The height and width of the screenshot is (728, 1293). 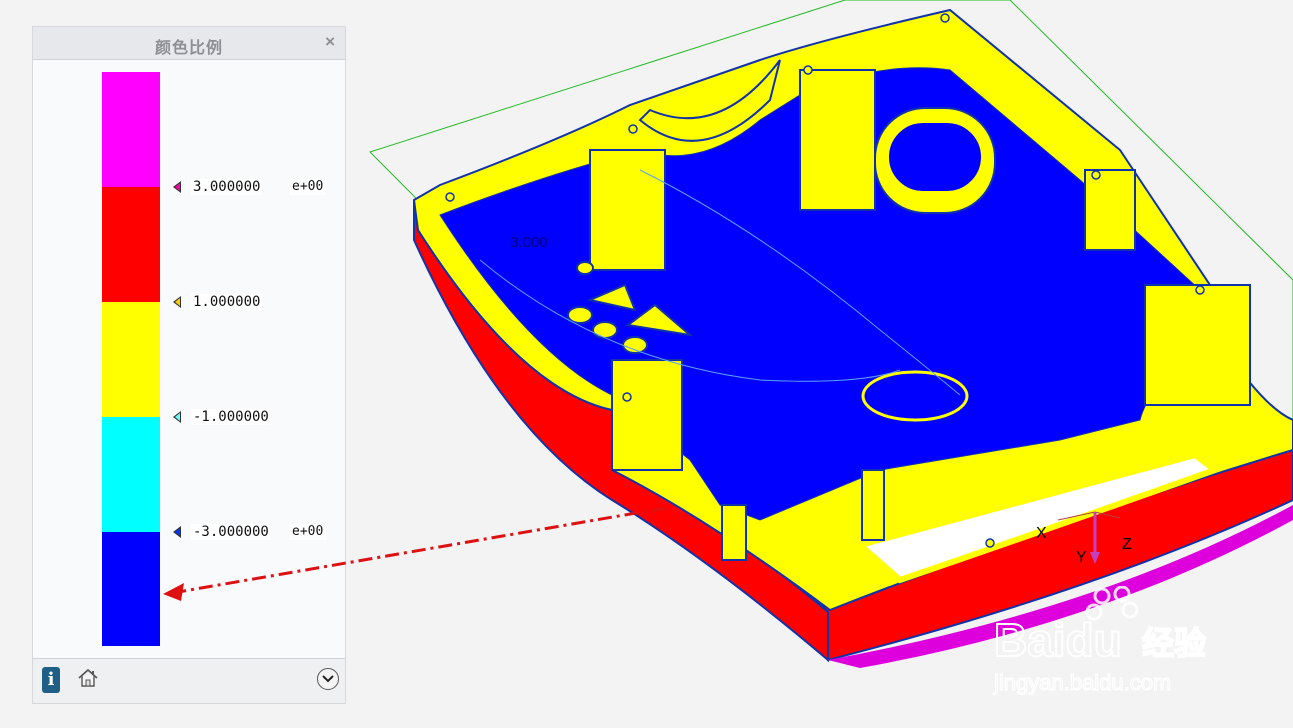 I want to click on baidu-watermark: Baidu 经验 jingyan.baidu.com, so click(x=1099, y=641).